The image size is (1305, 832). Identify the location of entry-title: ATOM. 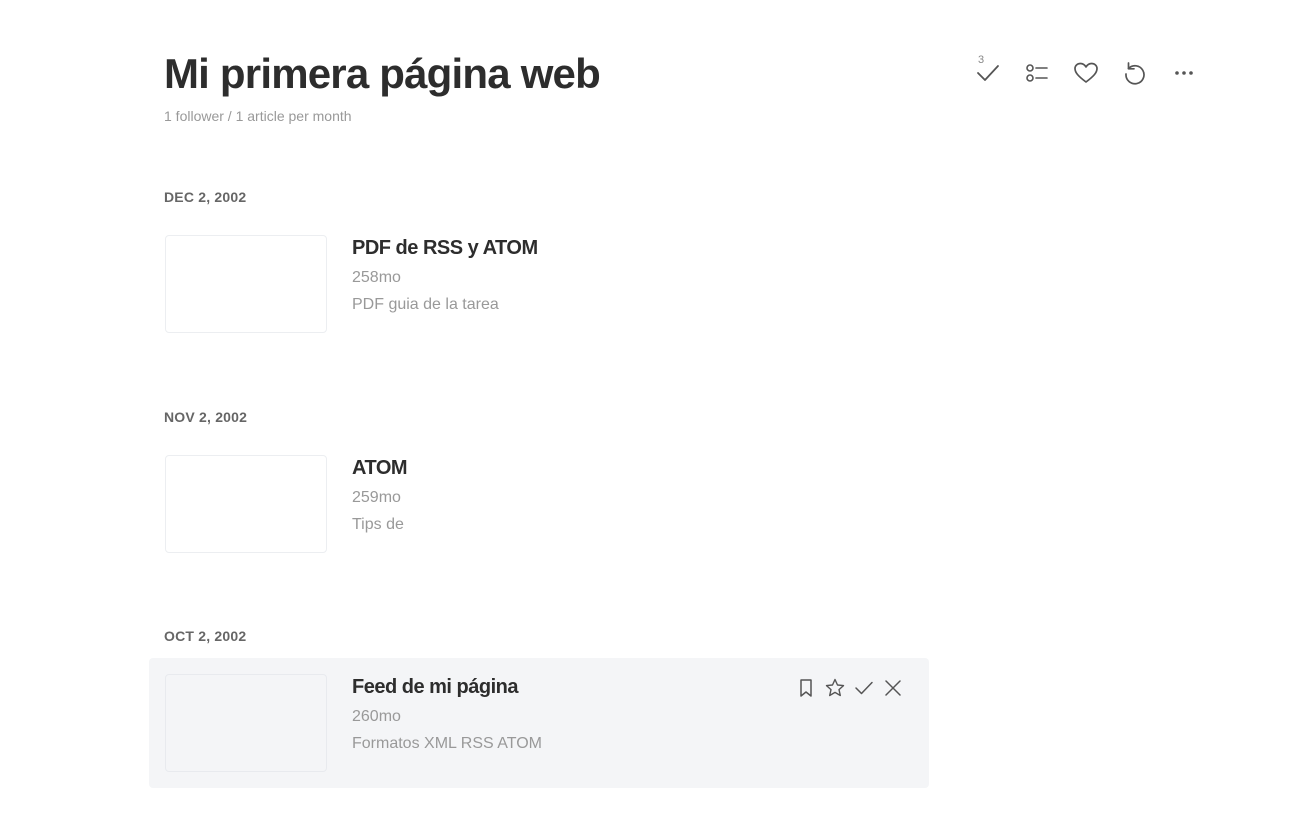
(380, 468).